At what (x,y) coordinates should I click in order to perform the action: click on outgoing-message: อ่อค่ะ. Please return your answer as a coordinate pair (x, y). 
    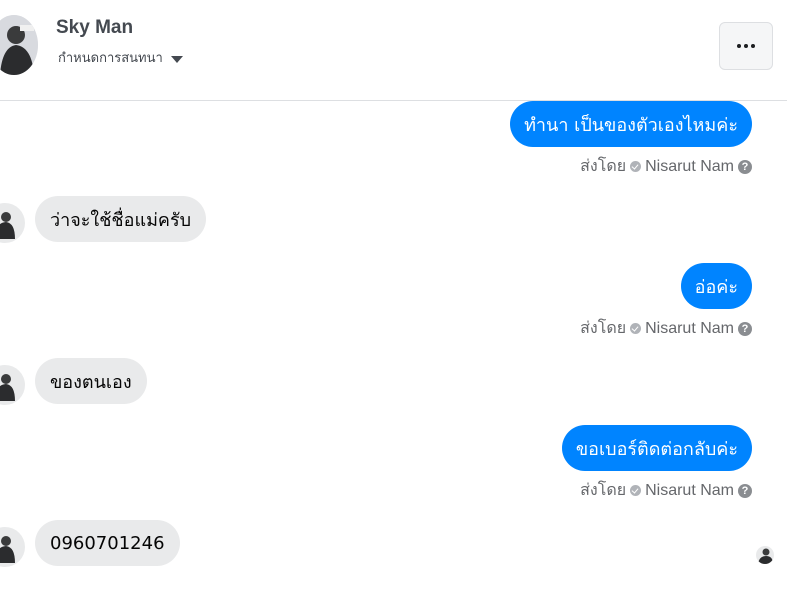
    Looking at the image, I should click on (716, 286).